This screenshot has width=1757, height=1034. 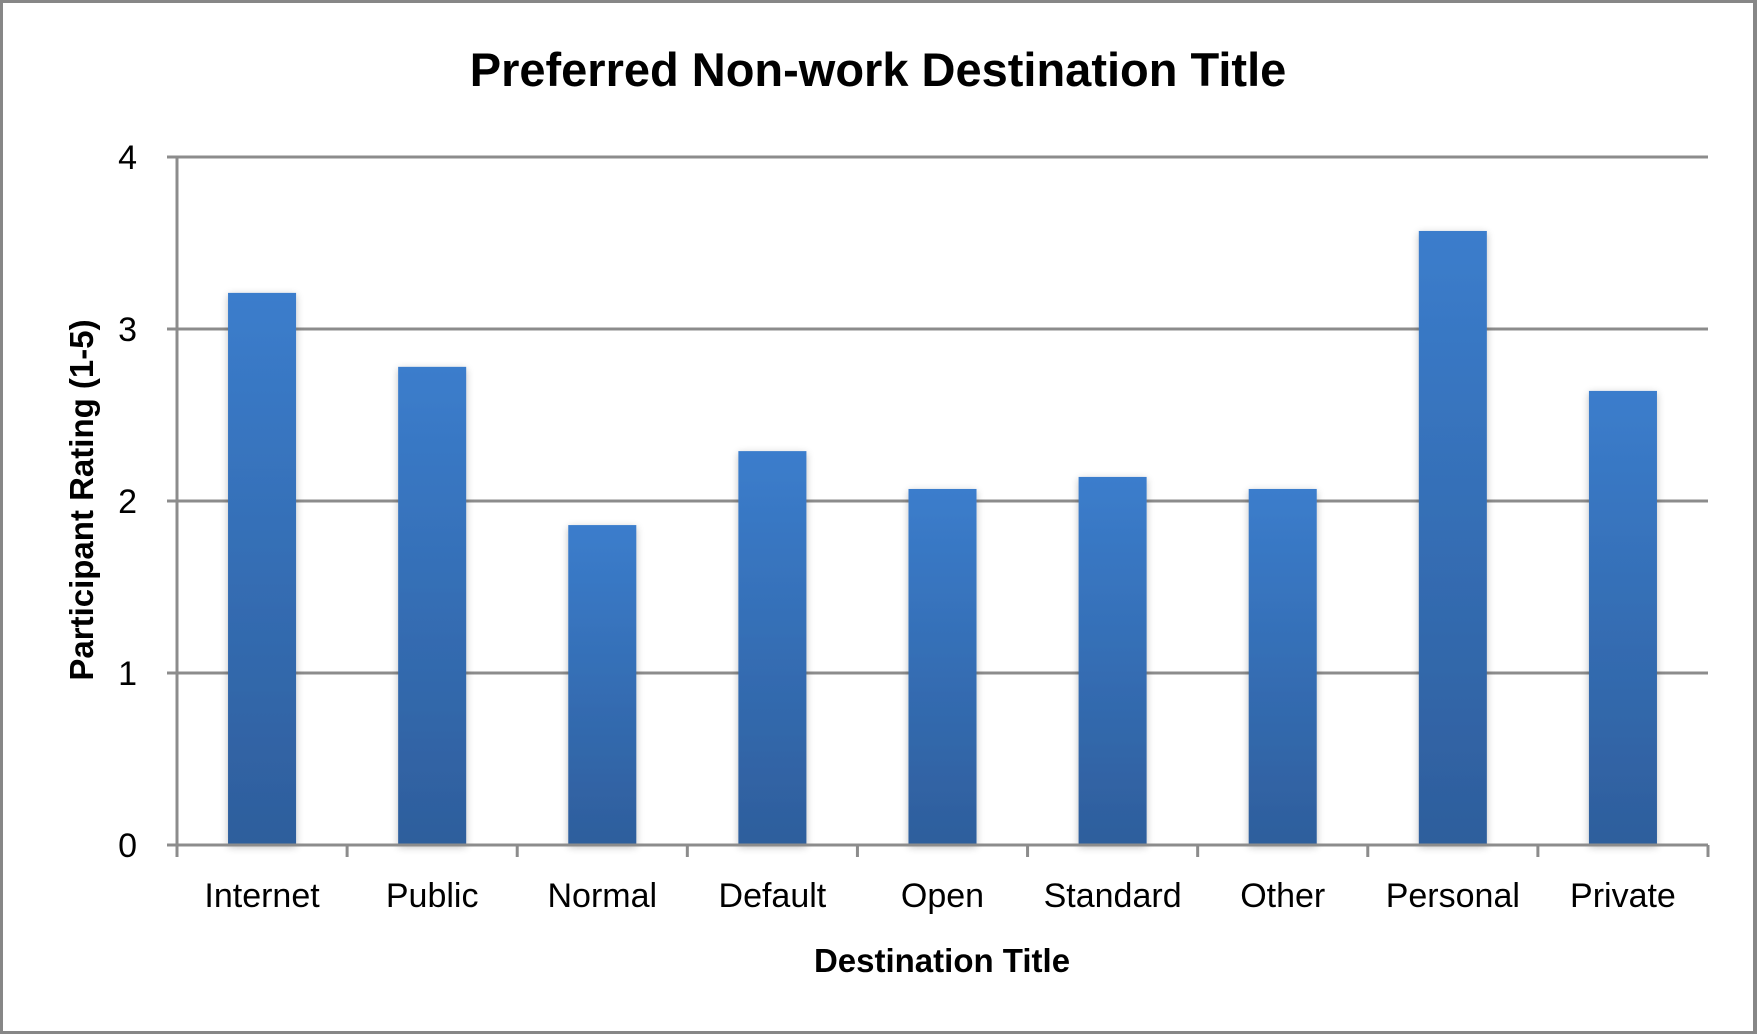 What do you see at coordinates (942, 960) in the screenshot?
I see `x-axis-title: Destination Title` at bounding box center [942, 960].